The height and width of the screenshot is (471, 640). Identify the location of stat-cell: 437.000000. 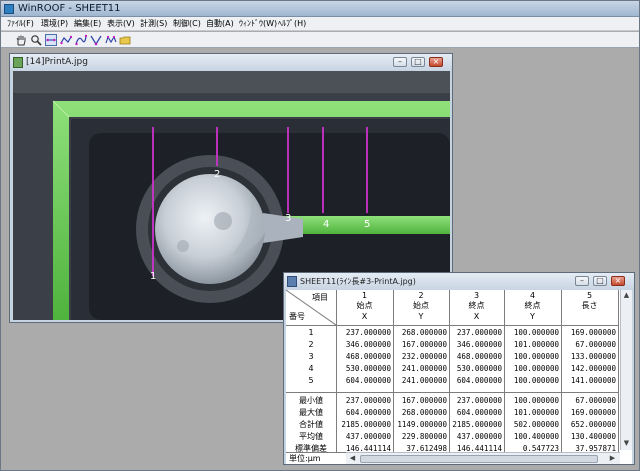
(479, 436).